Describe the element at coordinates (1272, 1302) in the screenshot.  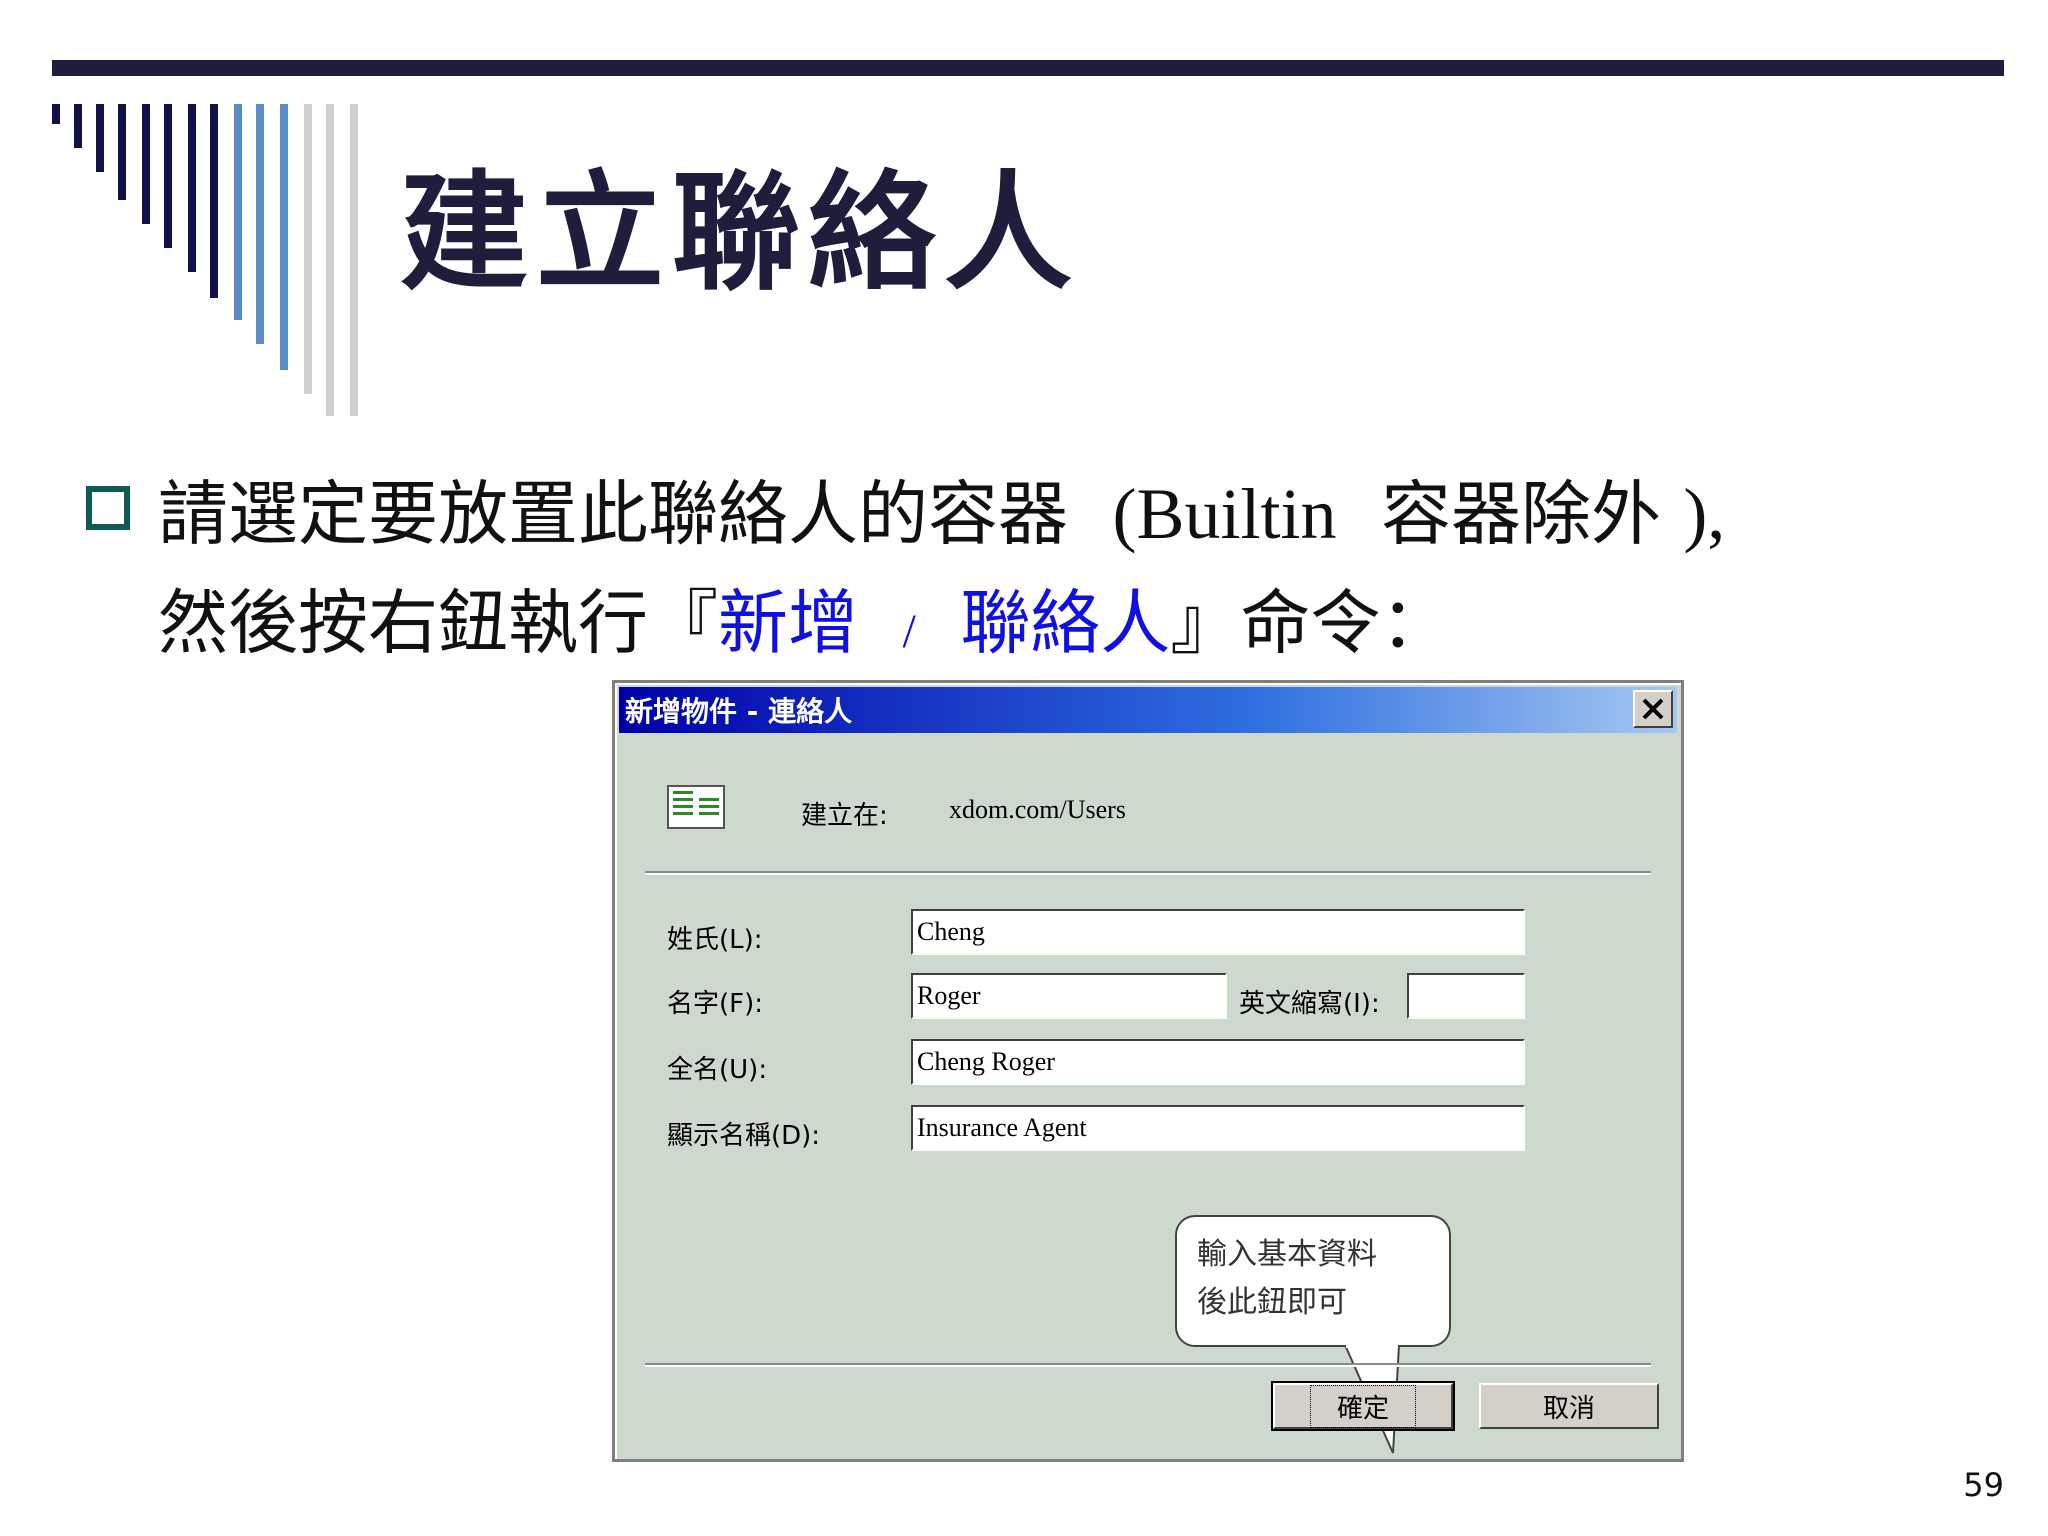
I see `callout-text: 後此鈕即可` at that location.